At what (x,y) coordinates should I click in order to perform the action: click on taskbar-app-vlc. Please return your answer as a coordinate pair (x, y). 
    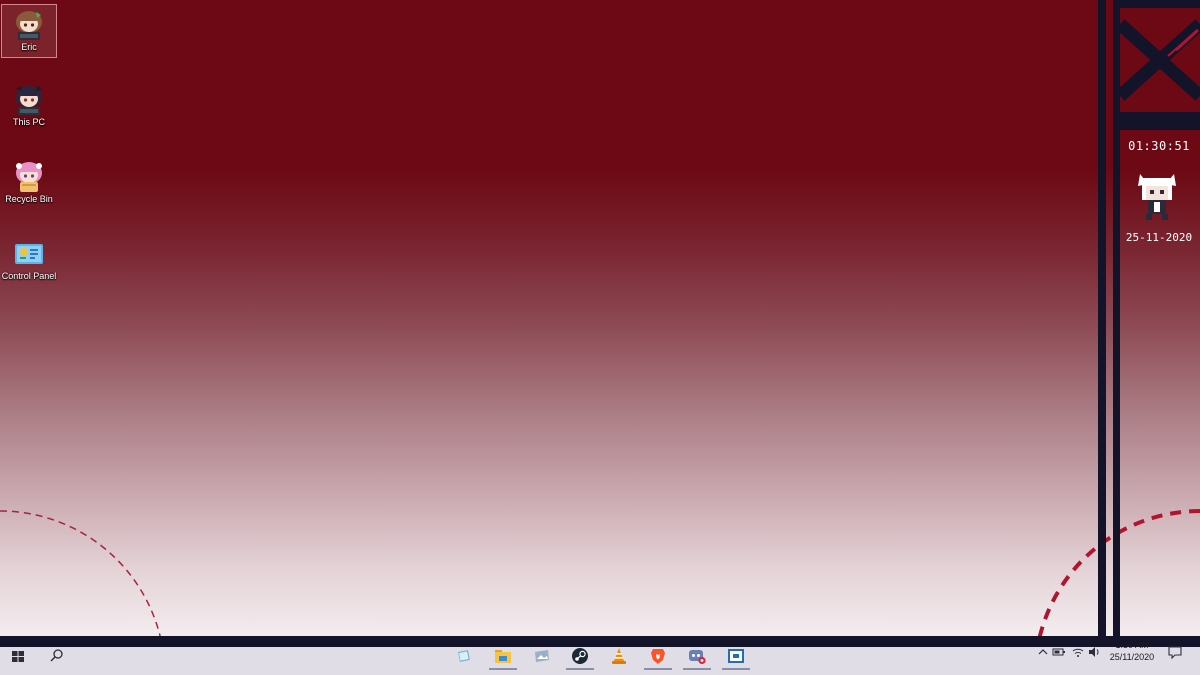
    Looking at the image, I should click on (619, 656).